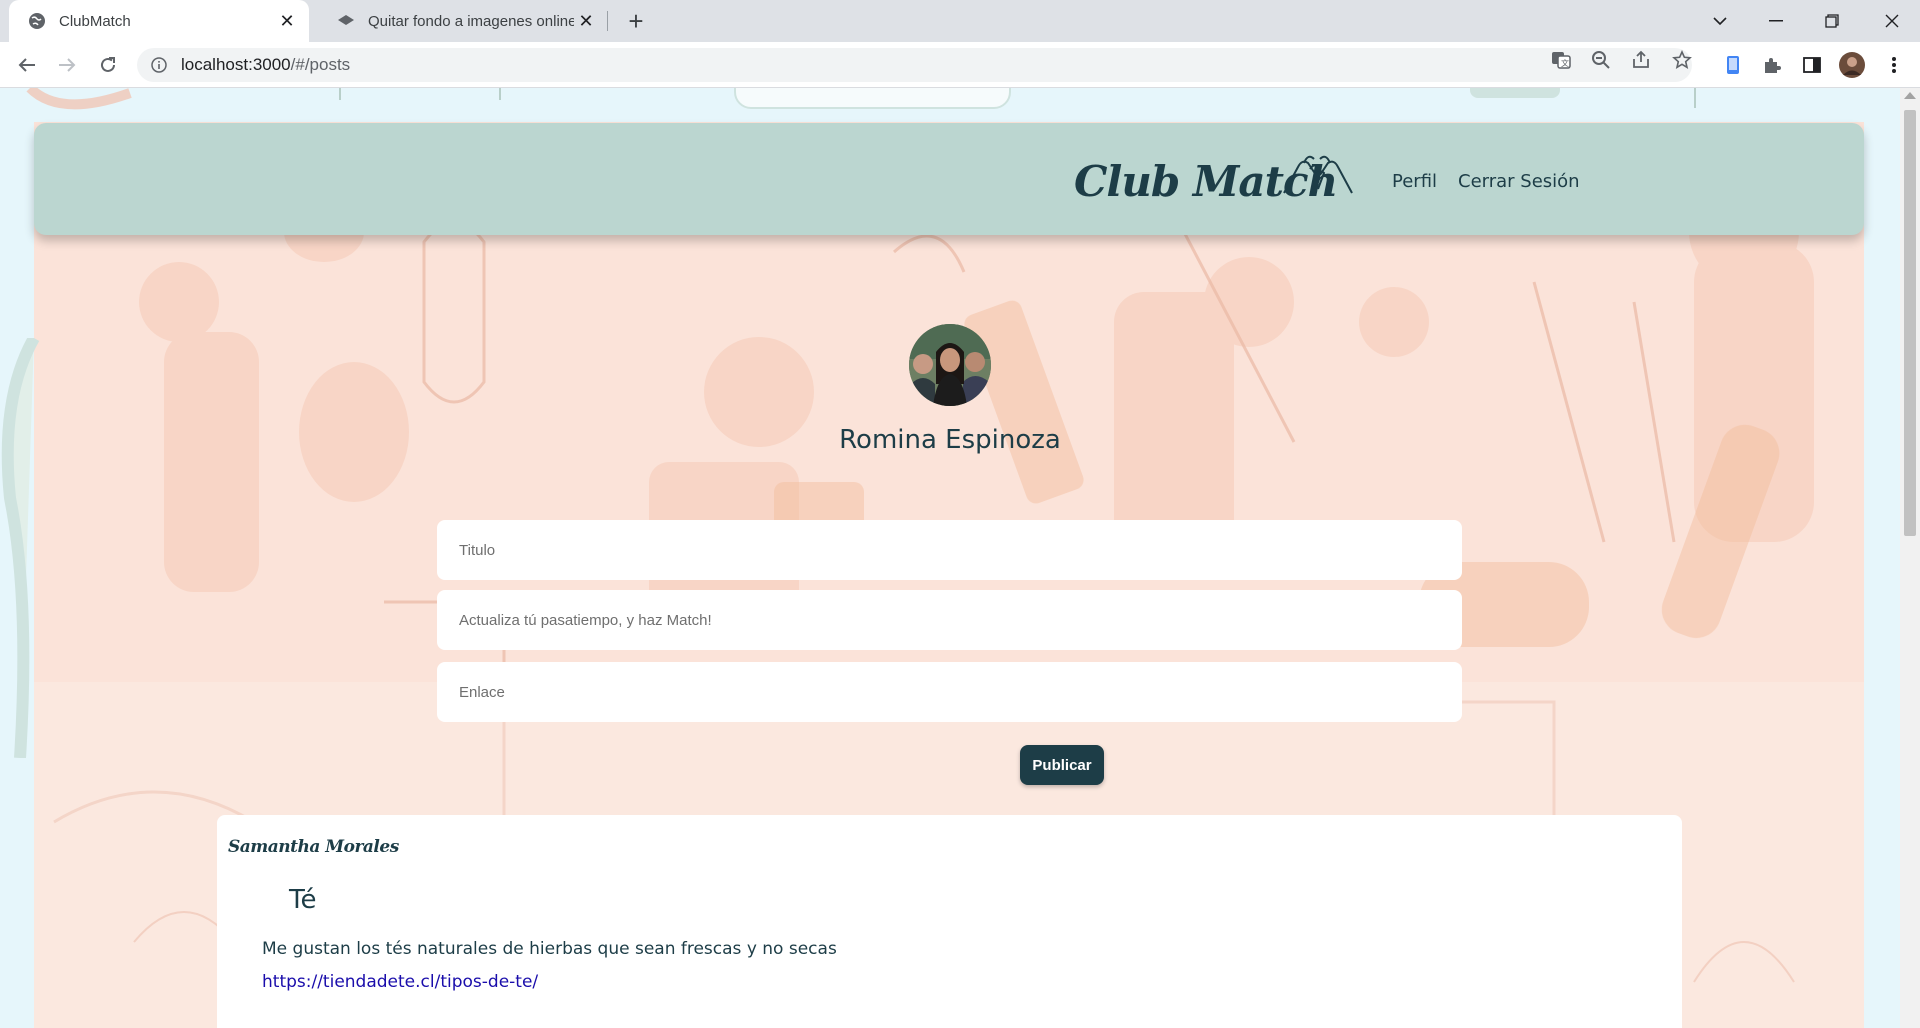  Describe the element at coordinates (1910, 95) in the screenshot. I see `scroll-up-arrow-icon` at that location.